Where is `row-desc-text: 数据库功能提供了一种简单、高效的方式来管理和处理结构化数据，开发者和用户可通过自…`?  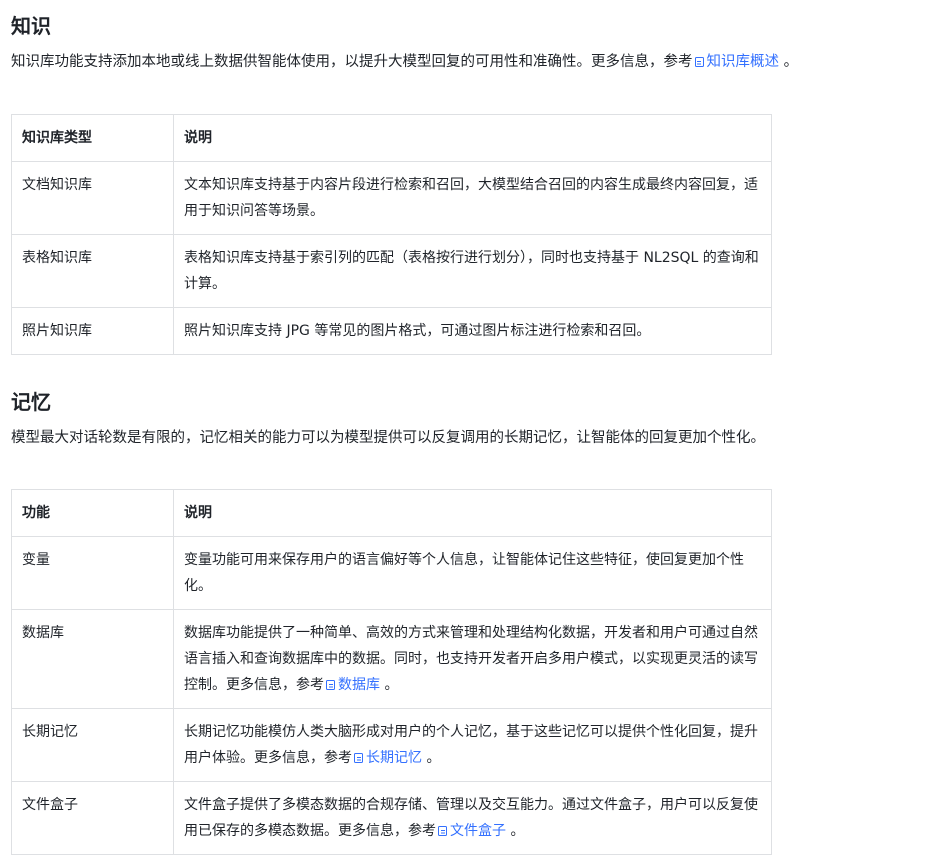
row-desc-text: 数据库功能提供了一种简单、高效的方式来管理和处理结构化数据，开发者和用户可通过自… is located at coordinates (471, 659).